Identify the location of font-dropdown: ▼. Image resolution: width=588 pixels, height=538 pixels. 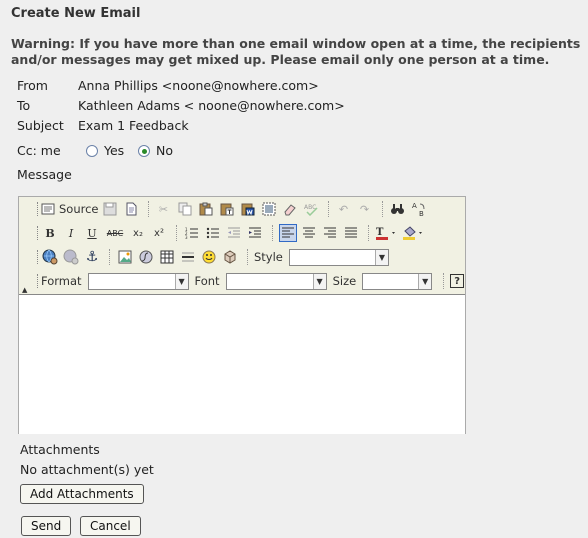
(276, 281).